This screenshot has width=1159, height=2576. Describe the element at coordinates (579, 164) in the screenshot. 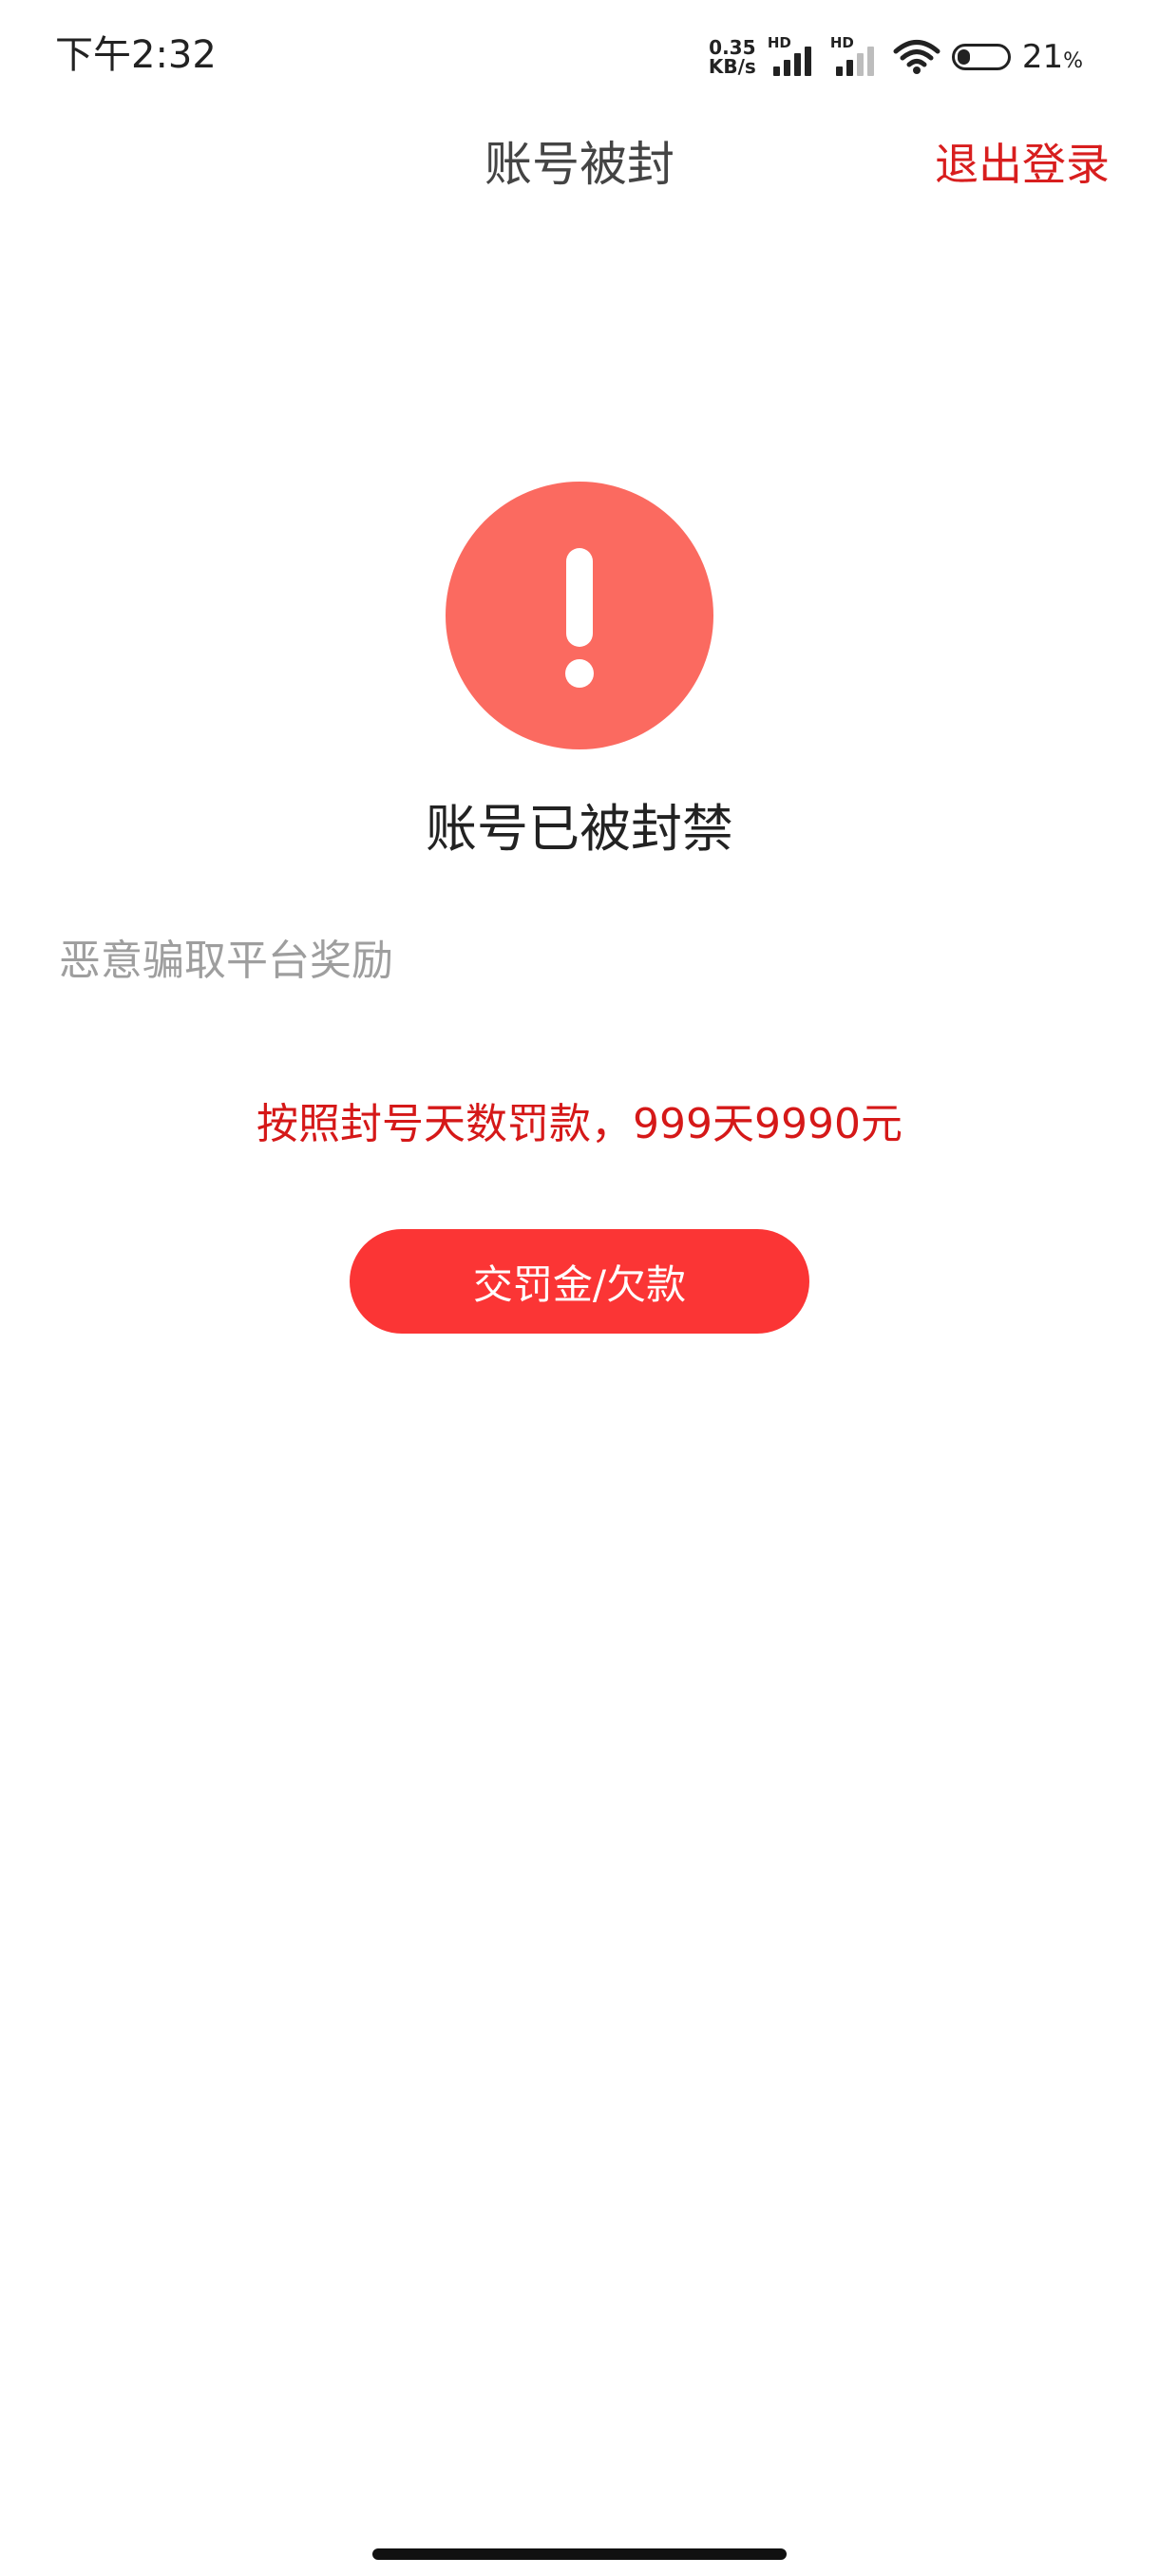

I see `nav-bar: 账号被封 退出登录` at that location.